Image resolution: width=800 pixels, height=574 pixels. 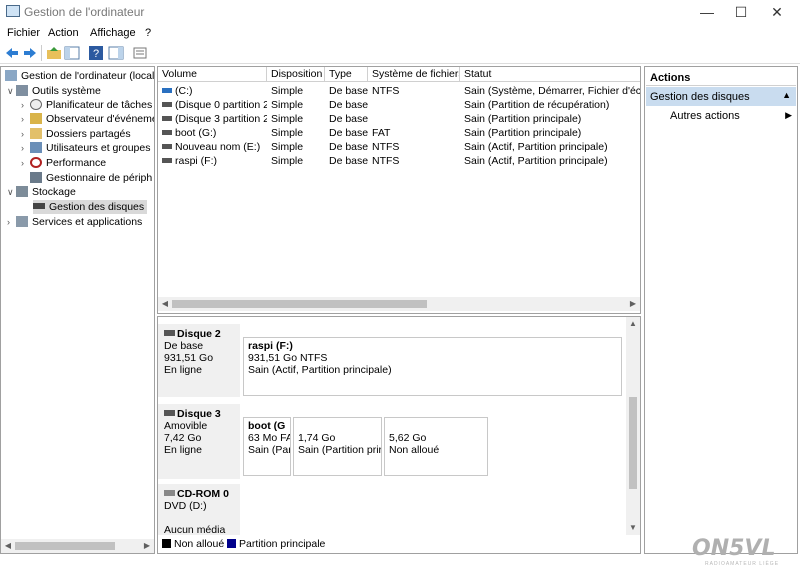 I want to click on help-icon: ?, so click(x=96, y=53).